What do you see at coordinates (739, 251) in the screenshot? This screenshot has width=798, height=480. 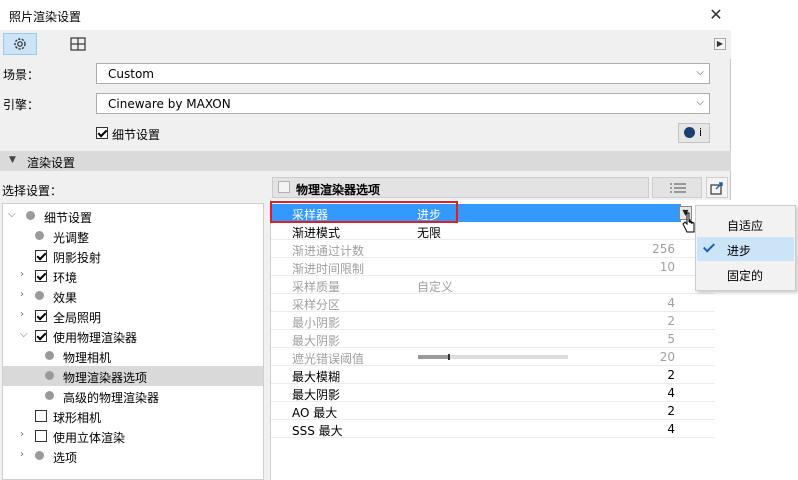 I see `menu-item-label: 进步` at bounding box center [739, 251].